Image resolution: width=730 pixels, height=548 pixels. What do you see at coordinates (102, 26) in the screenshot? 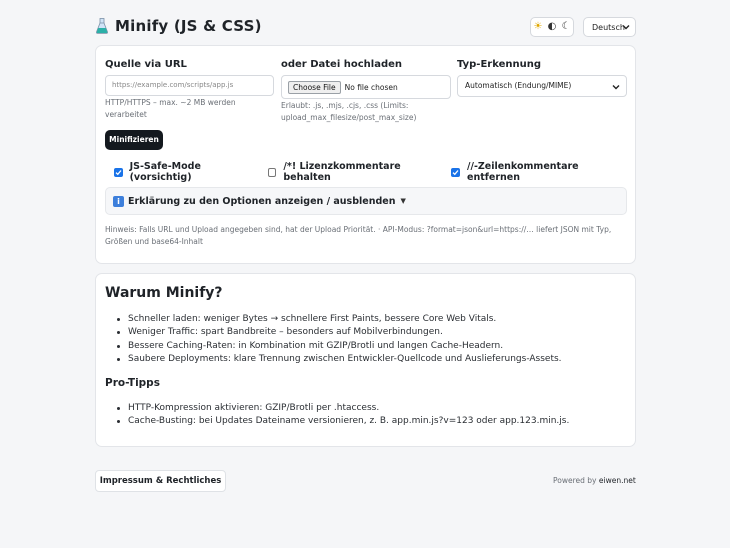
I see `flask-icon` at bounding box center [102, 26].